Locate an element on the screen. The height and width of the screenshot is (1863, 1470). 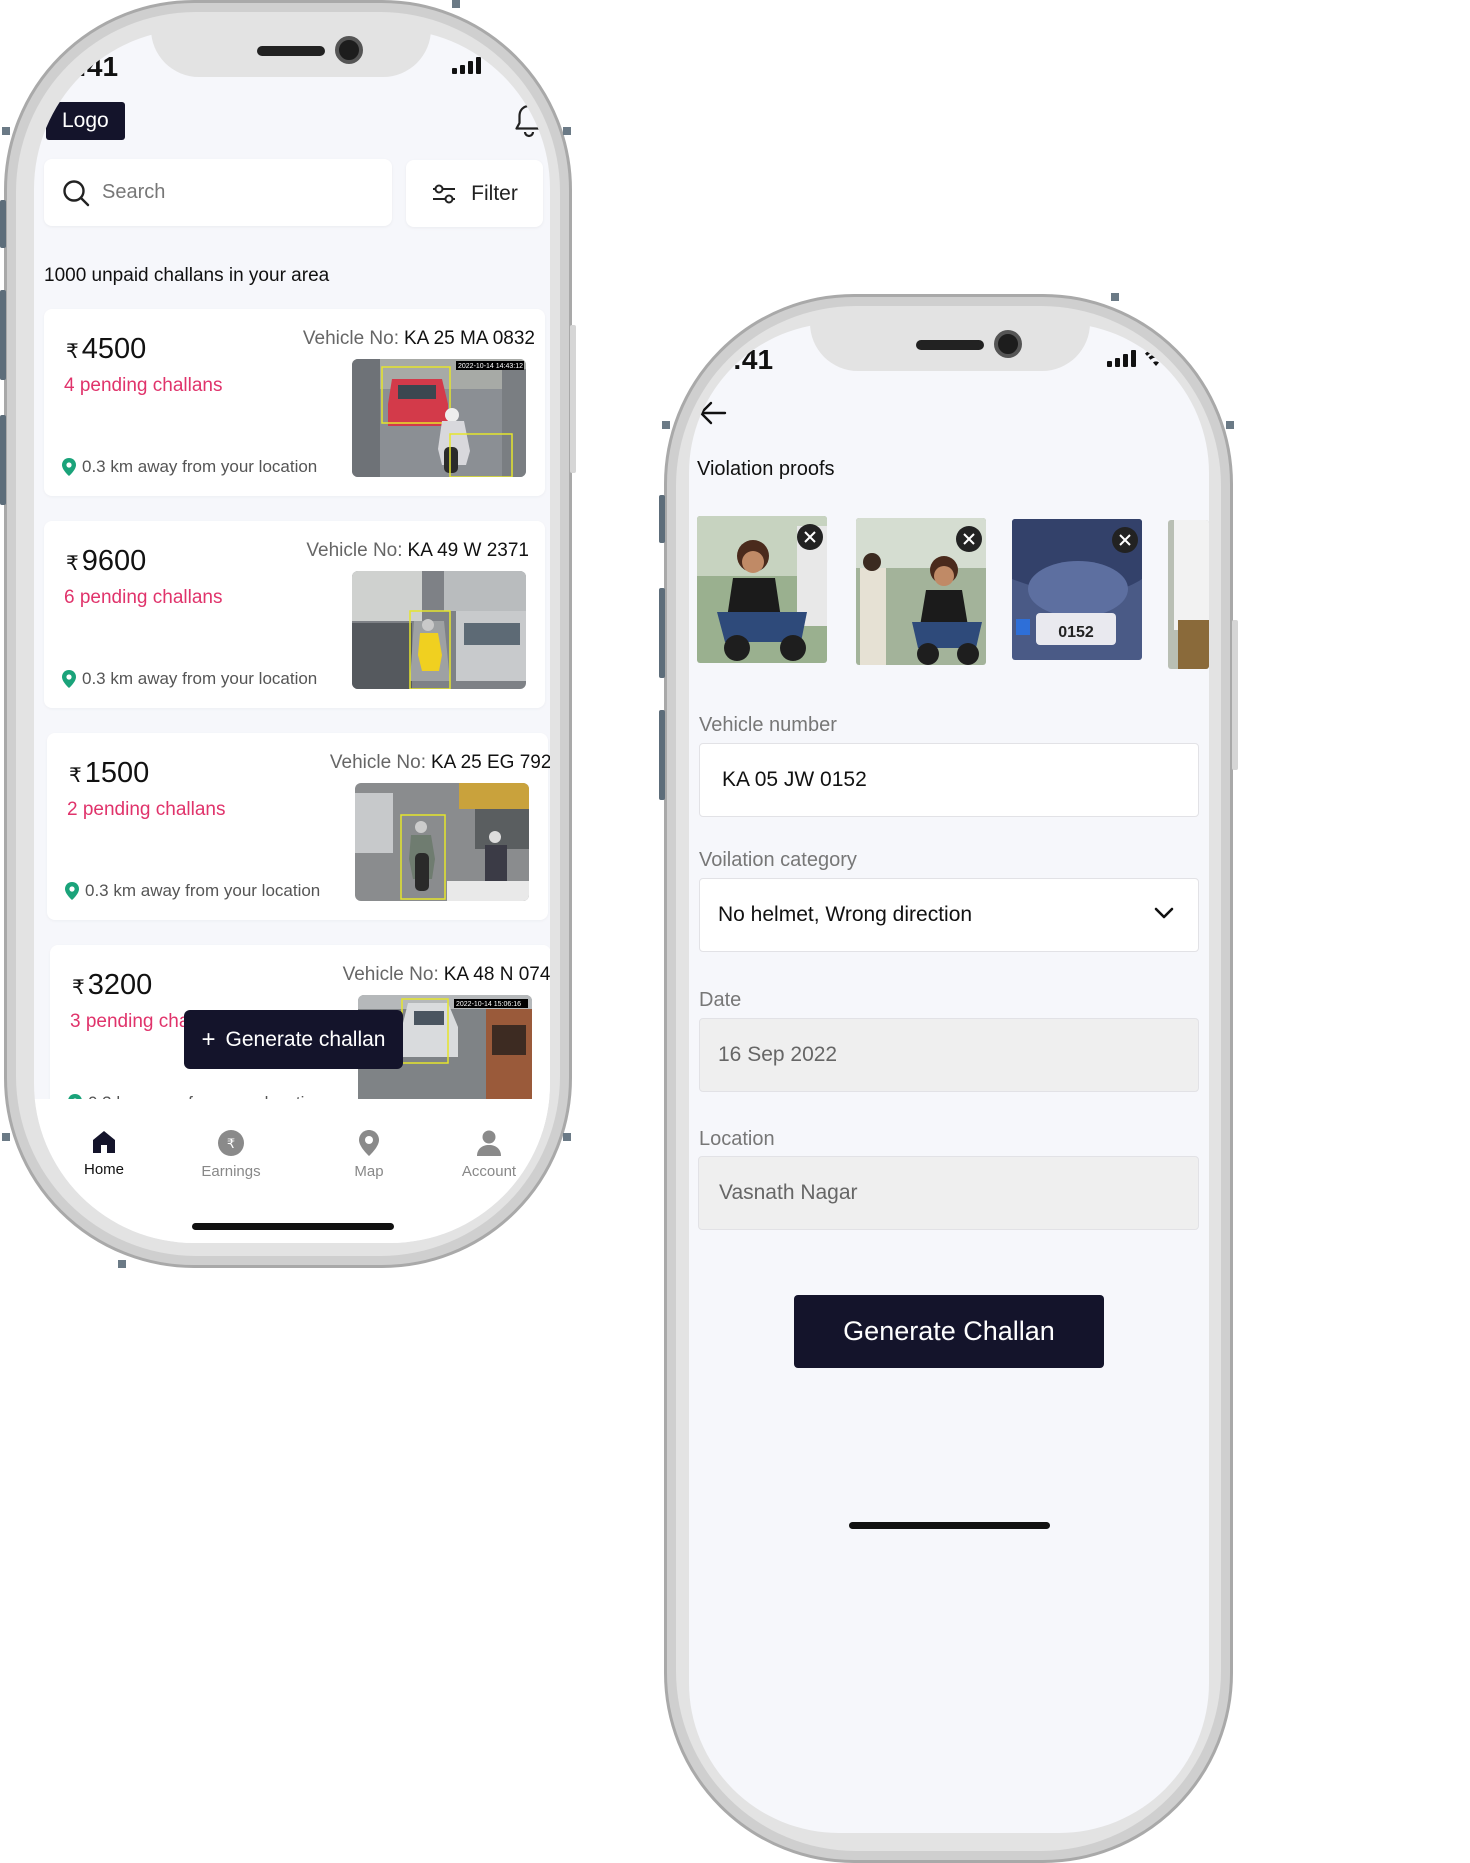
plus-icon: + is located at coordinates (208, 1039).